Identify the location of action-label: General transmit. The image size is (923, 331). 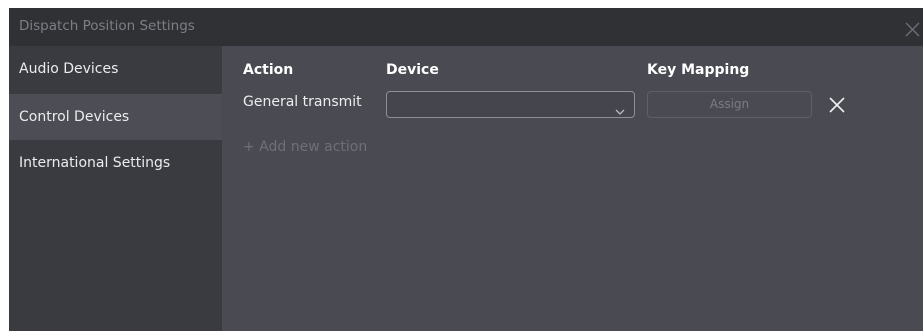
(302, 102).